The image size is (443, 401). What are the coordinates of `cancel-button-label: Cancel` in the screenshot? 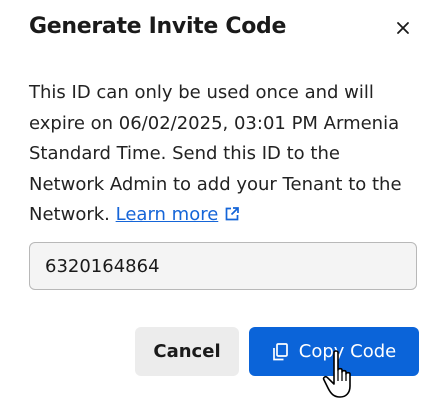 It's located at (187, 351).